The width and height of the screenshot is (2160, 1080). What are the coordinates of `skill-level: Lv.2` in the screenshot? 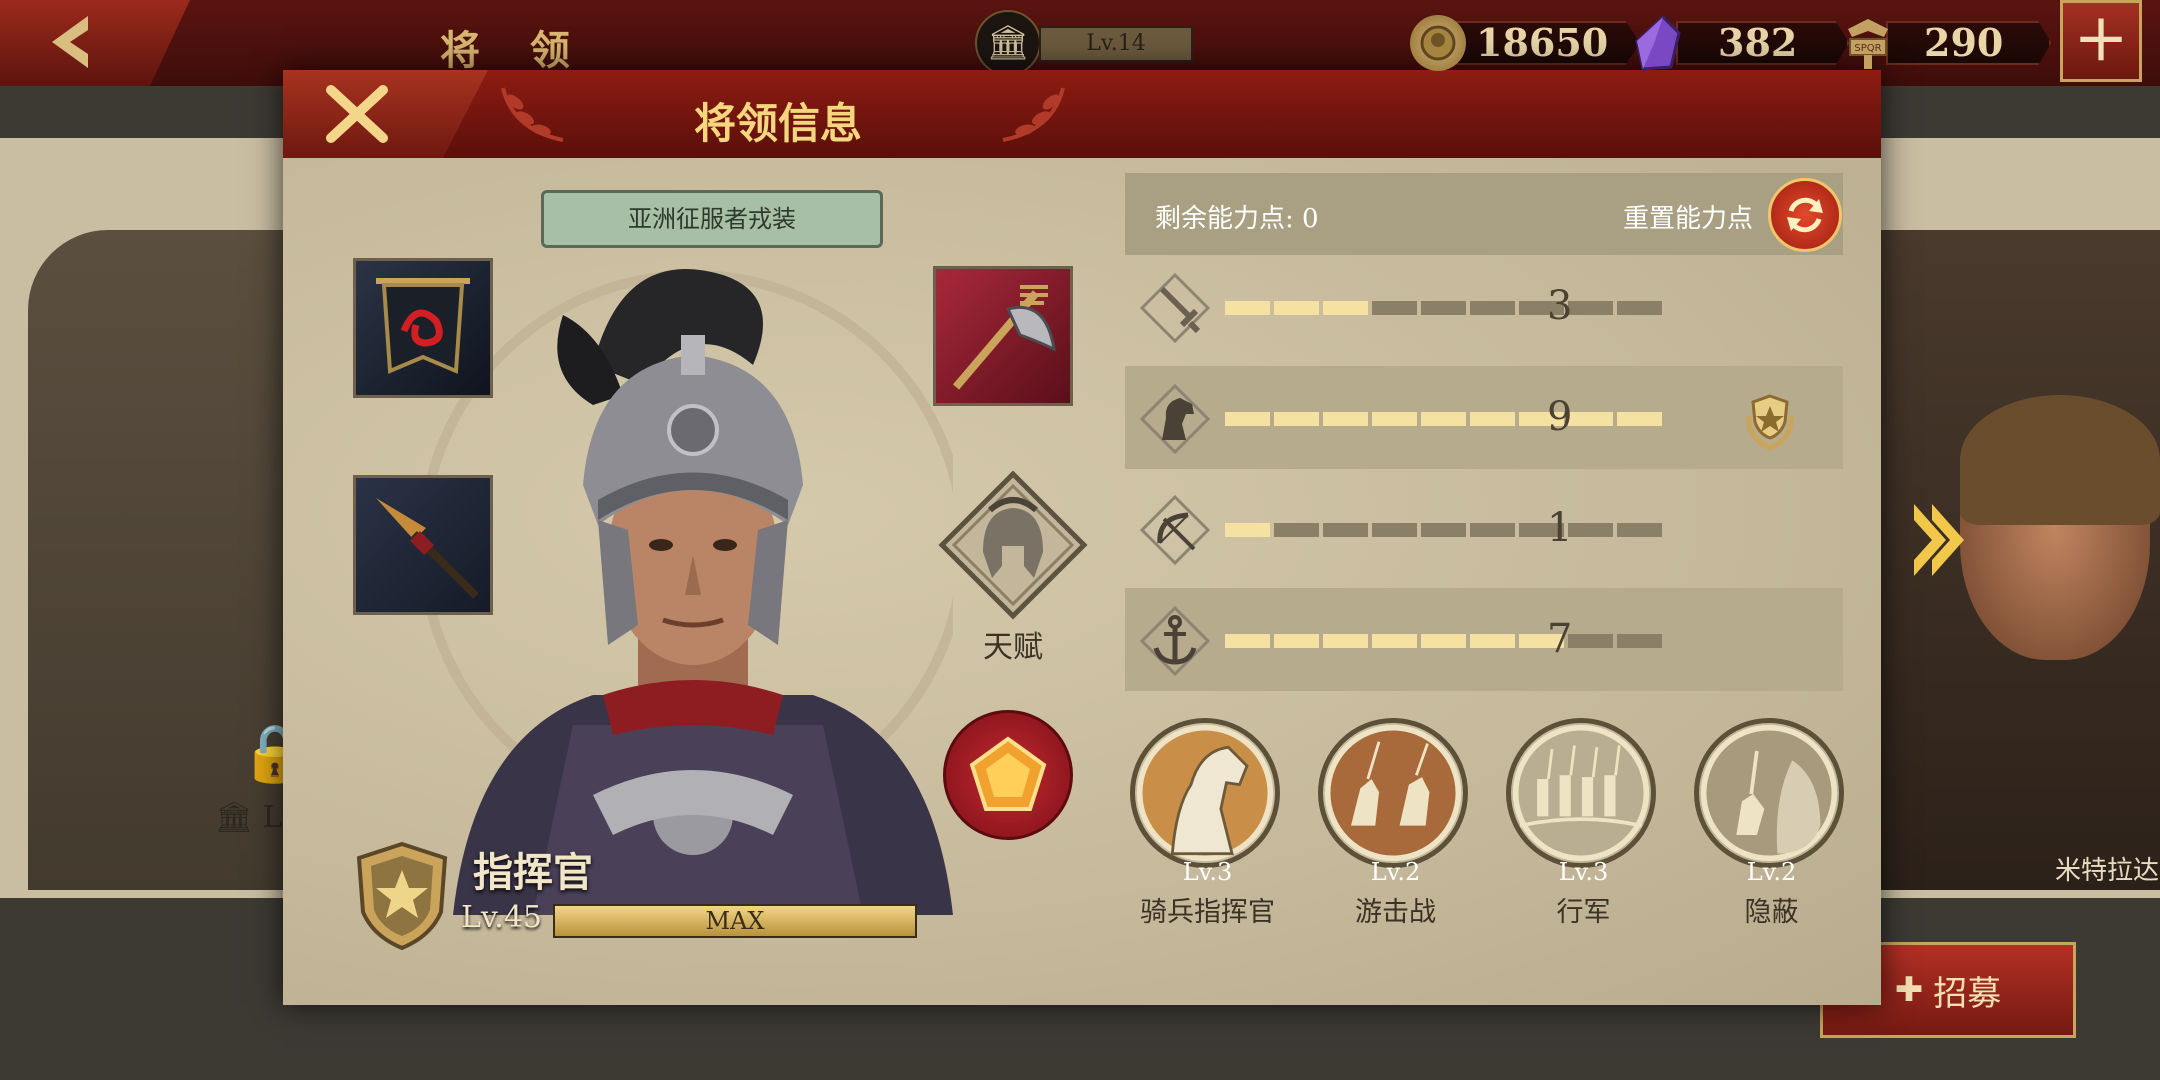 It's located at (1395, 872).